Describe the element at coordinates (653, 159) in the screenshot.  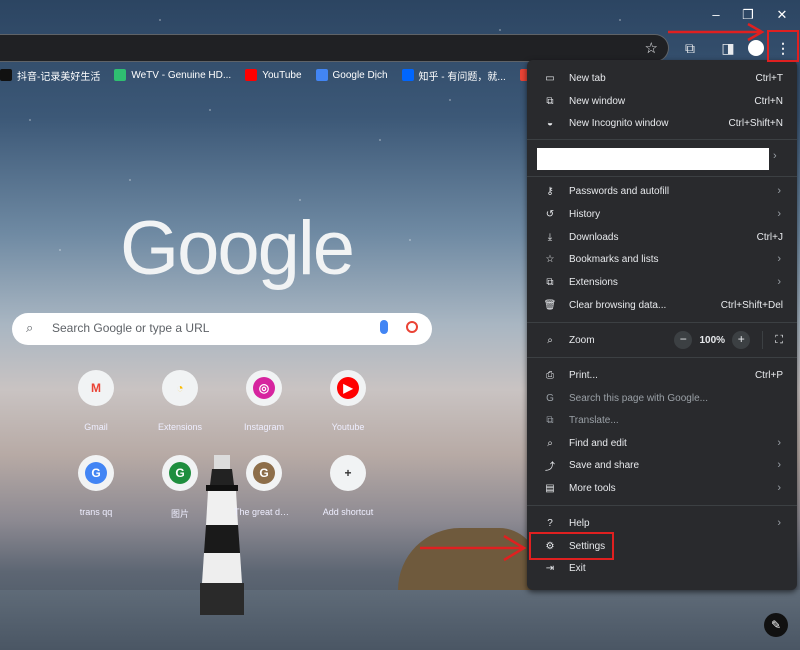
I see `profile-row` at that location.